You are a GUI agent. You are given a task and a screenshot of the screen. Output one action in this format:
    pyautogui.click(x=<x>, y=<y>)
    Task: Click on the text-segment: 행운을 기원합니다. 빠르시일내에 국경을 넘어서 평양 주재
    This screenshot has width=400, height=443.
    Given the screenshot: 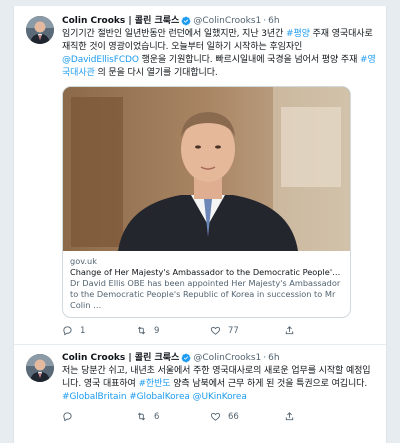 What is the action you would take?
    pyautogui.click(x=249, y=60)
    